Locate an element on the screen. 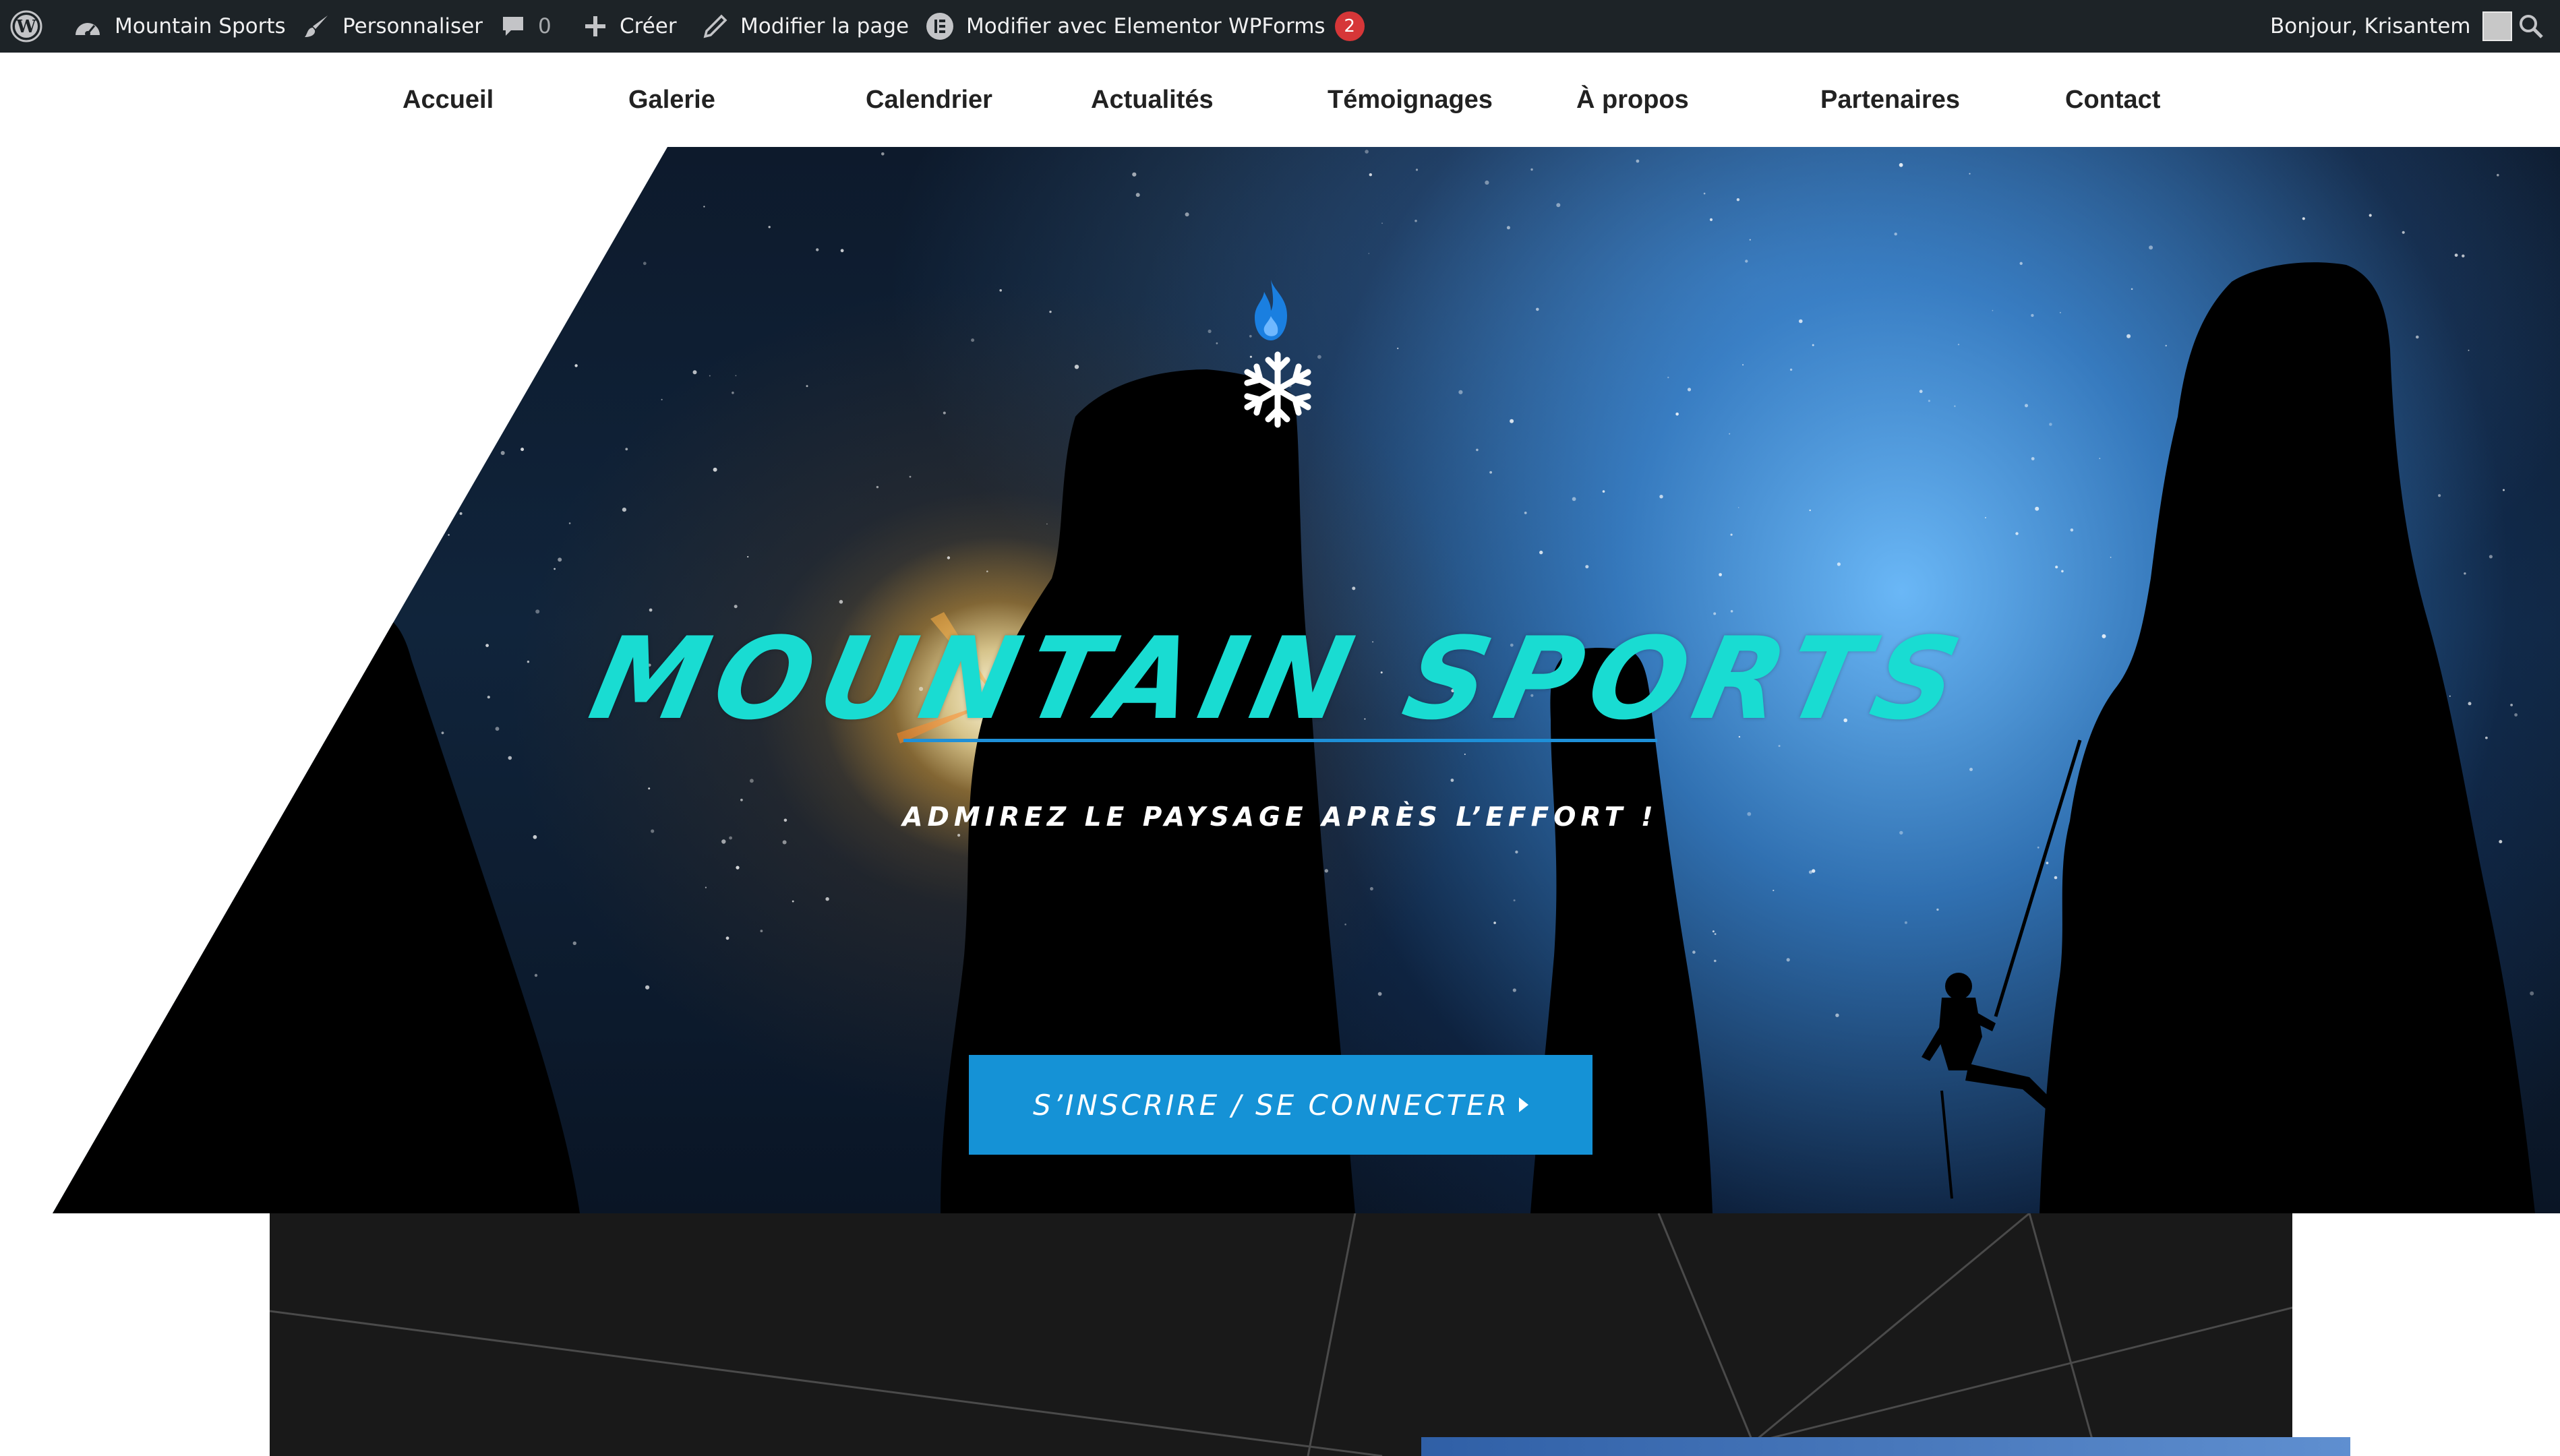 This screenshot has height=1456, width=2560. dashboard-icon is located at coordinates (88, 29).